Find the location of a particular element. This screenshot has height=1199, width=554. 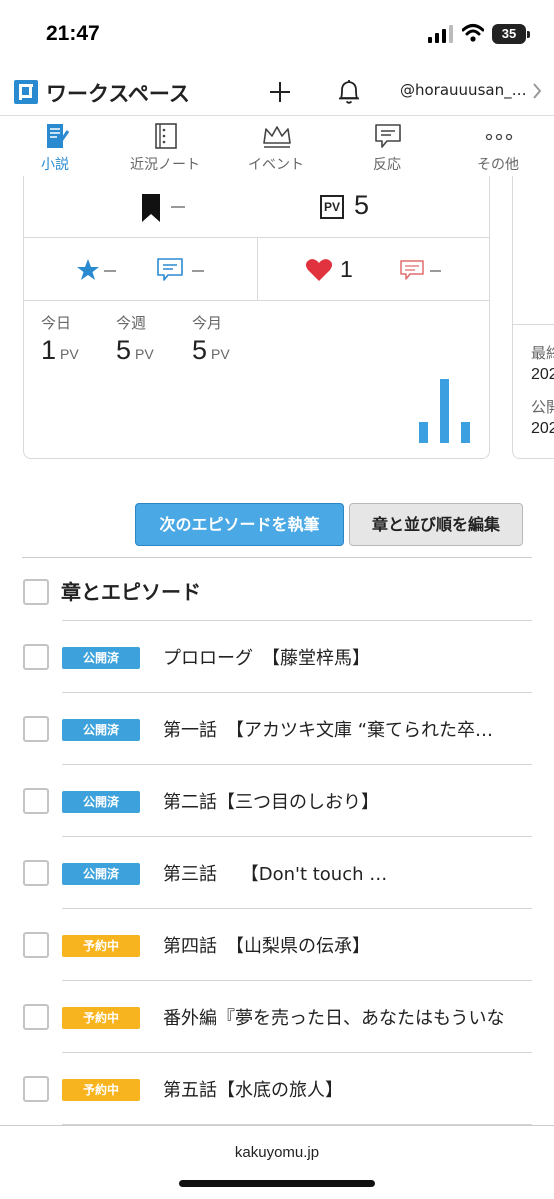

bookmark-count-empty is located at coordinates (178, 207).